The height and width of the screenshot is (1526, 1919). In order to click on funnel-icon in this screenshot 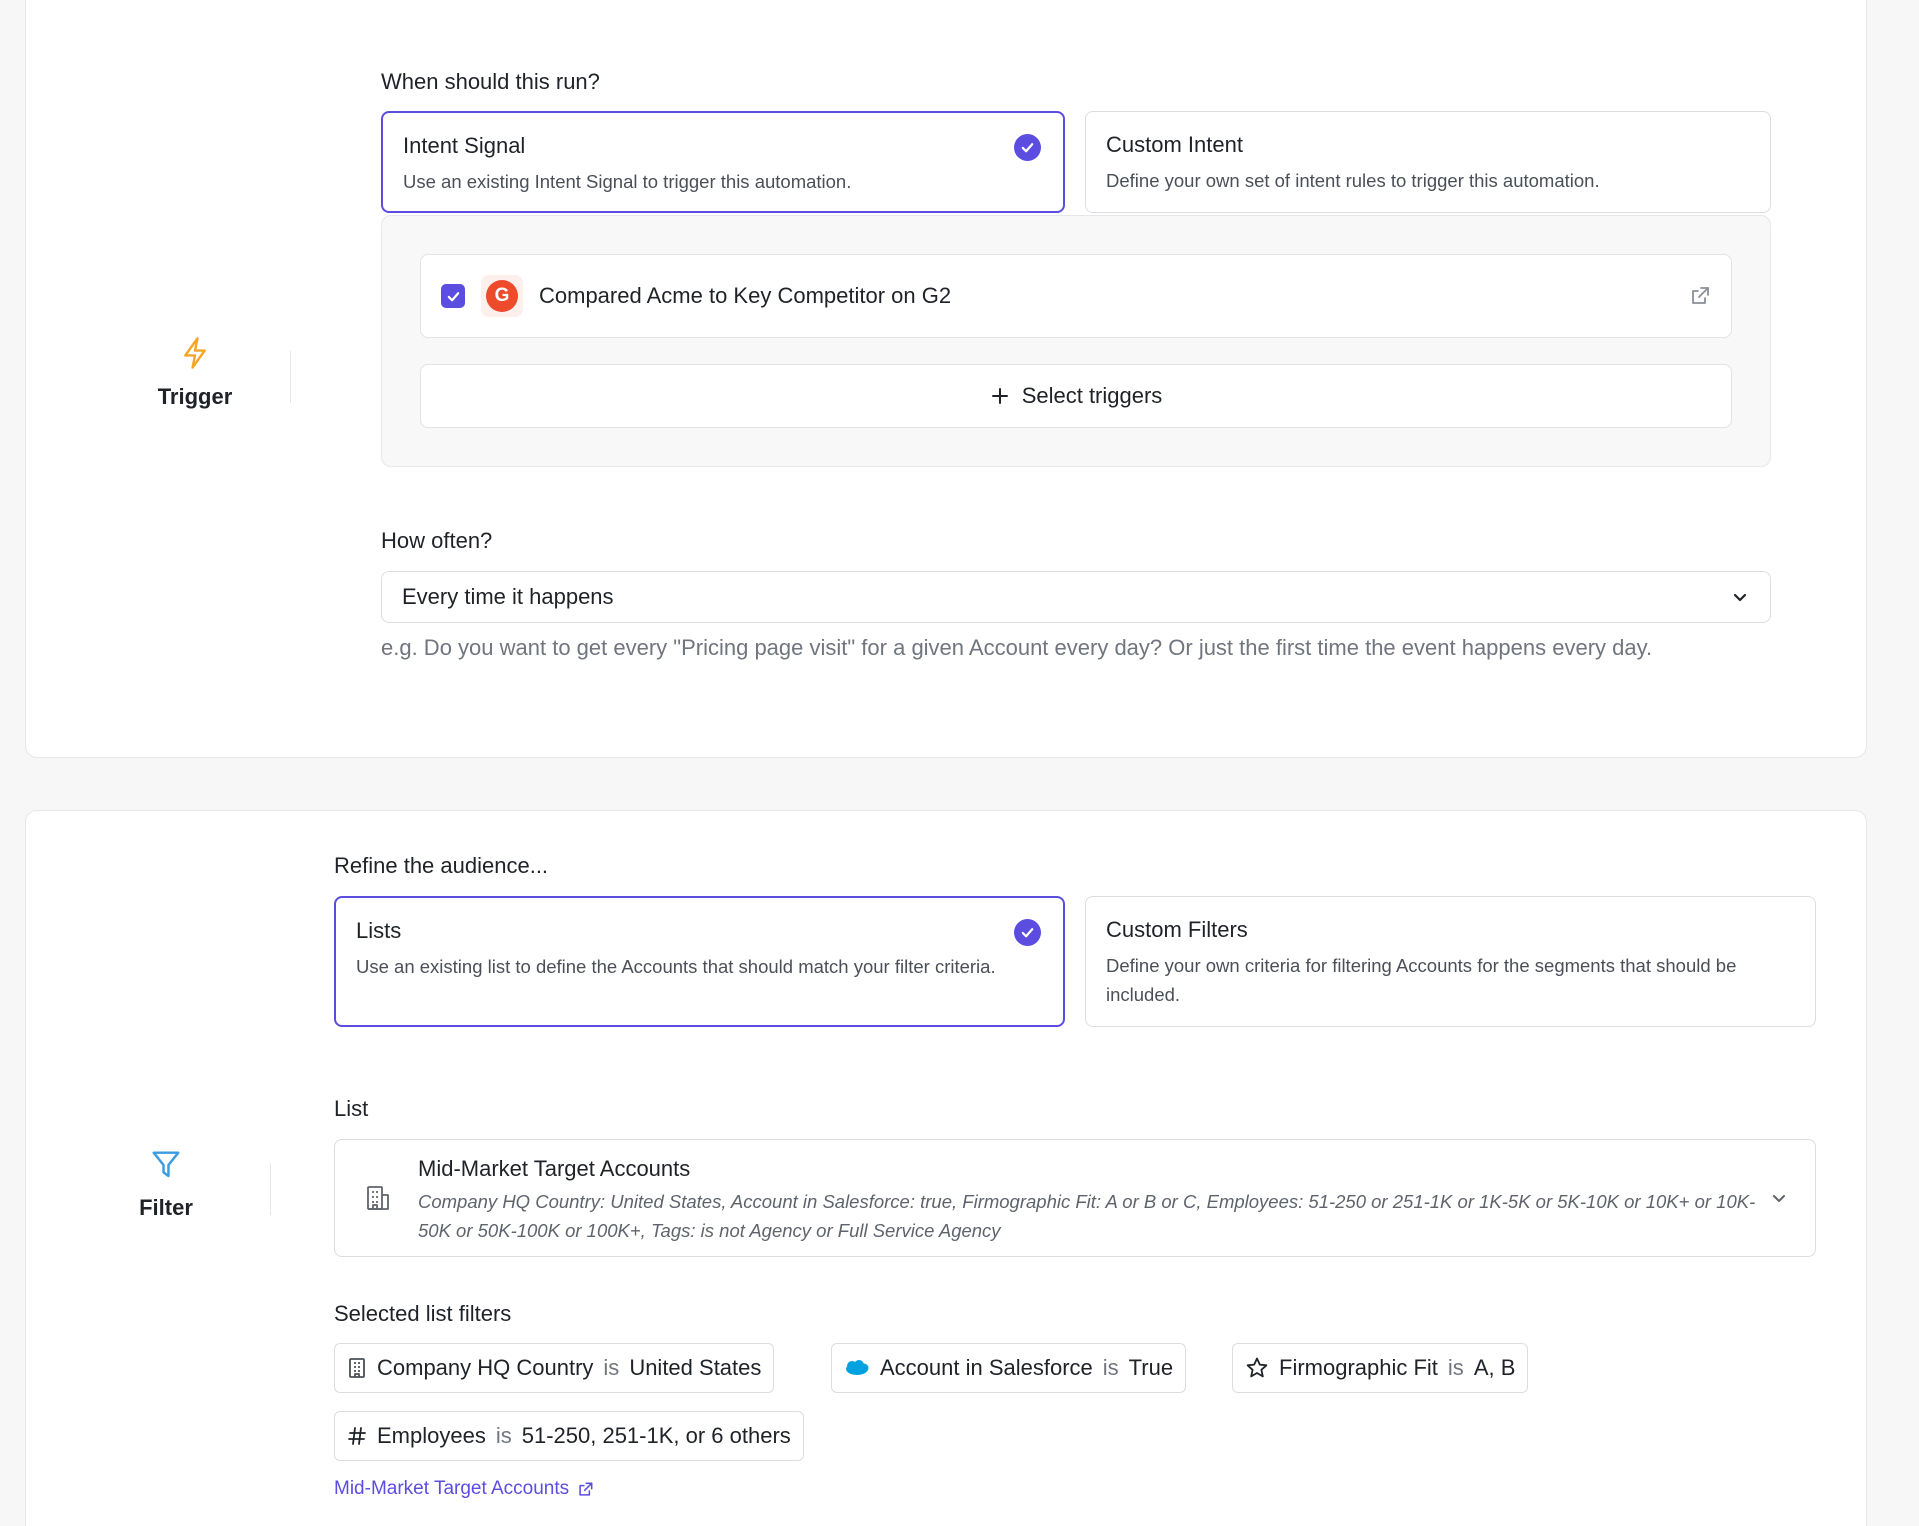, I will do `click(166, 1164)`.